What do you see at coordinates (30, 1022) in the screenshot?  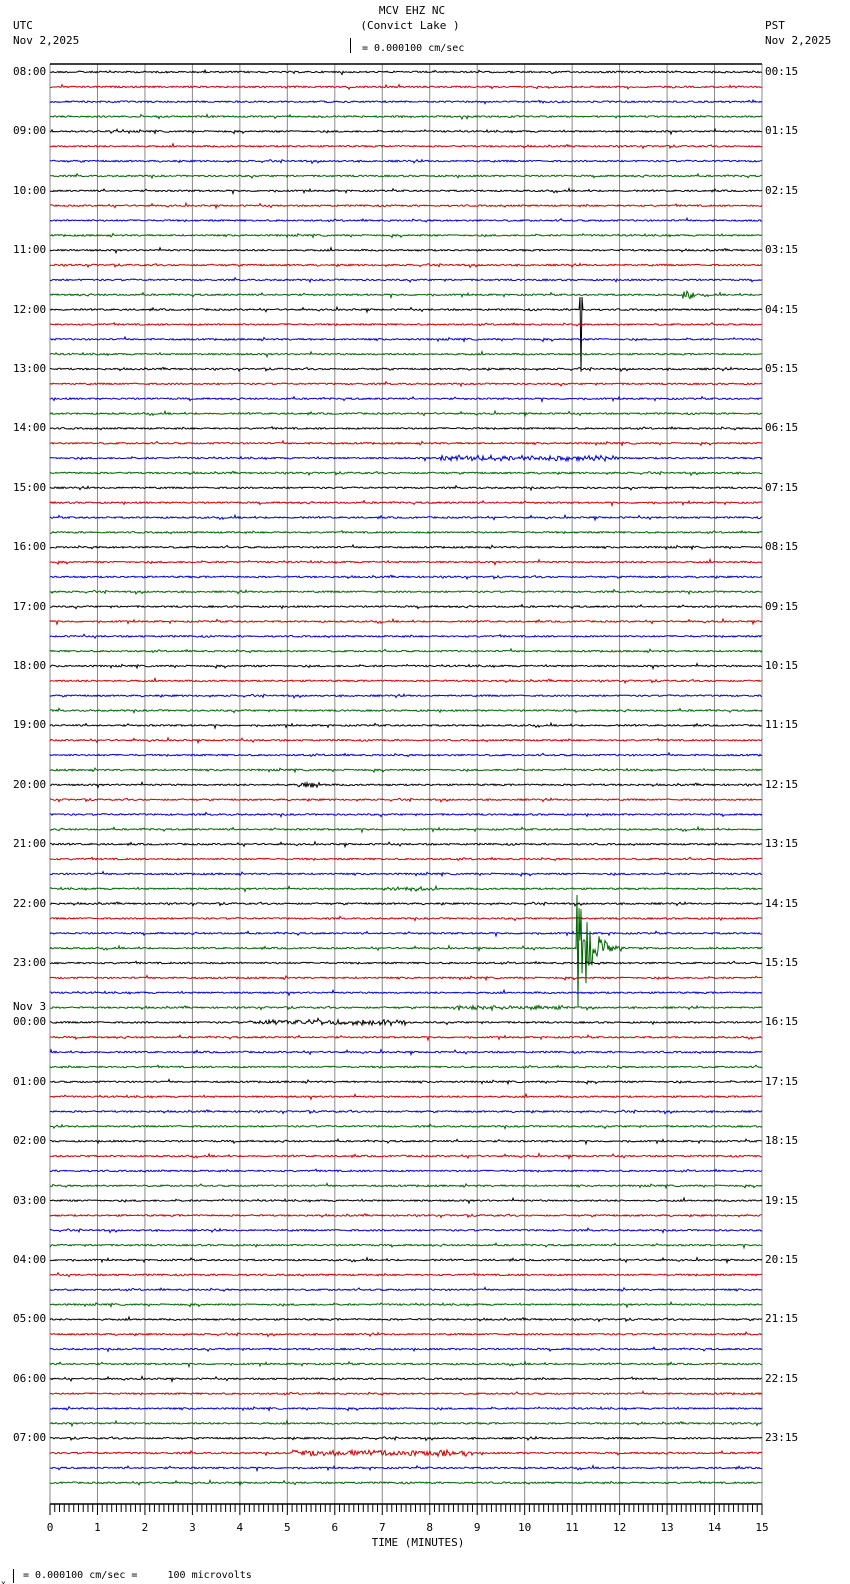 I see `utc-hour-label: 00:00` at bounding box center [30, 1022].